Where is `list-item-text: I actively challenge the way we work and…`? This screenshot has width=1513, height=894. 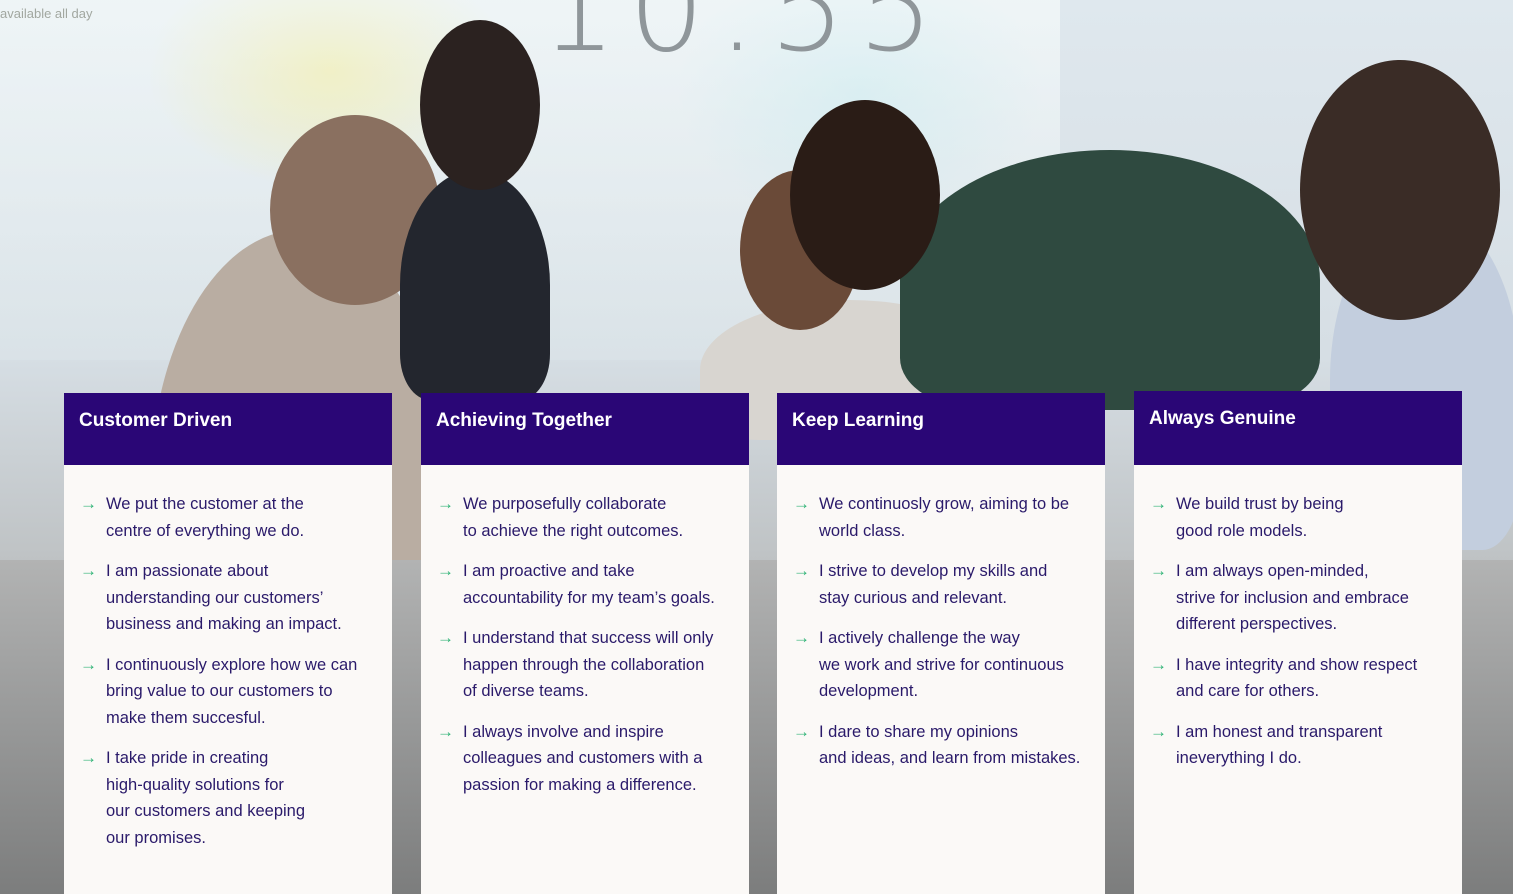
list-item-text: I actively challenge the way we work and… is located at coordinates (941, 664).